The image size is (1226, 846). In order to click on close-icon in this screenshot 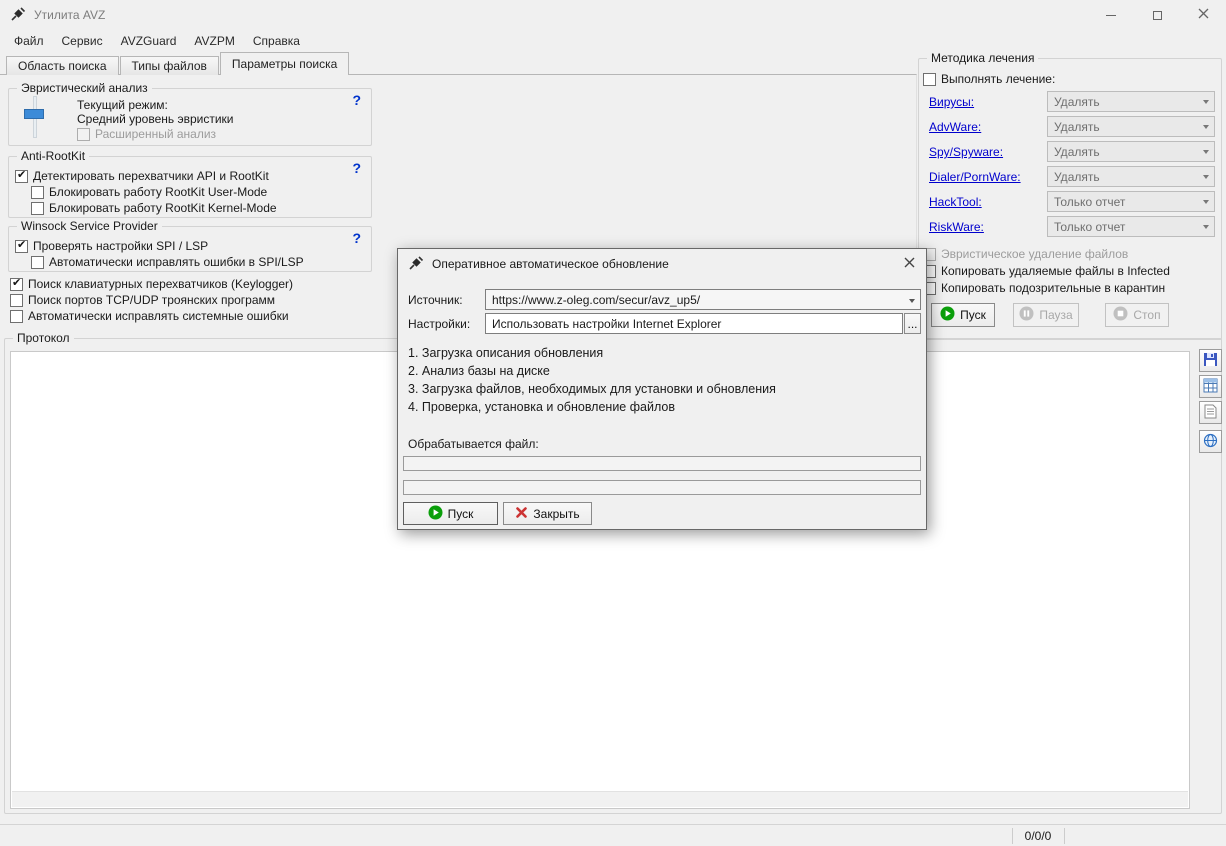, I will do `click(909, 264)`.